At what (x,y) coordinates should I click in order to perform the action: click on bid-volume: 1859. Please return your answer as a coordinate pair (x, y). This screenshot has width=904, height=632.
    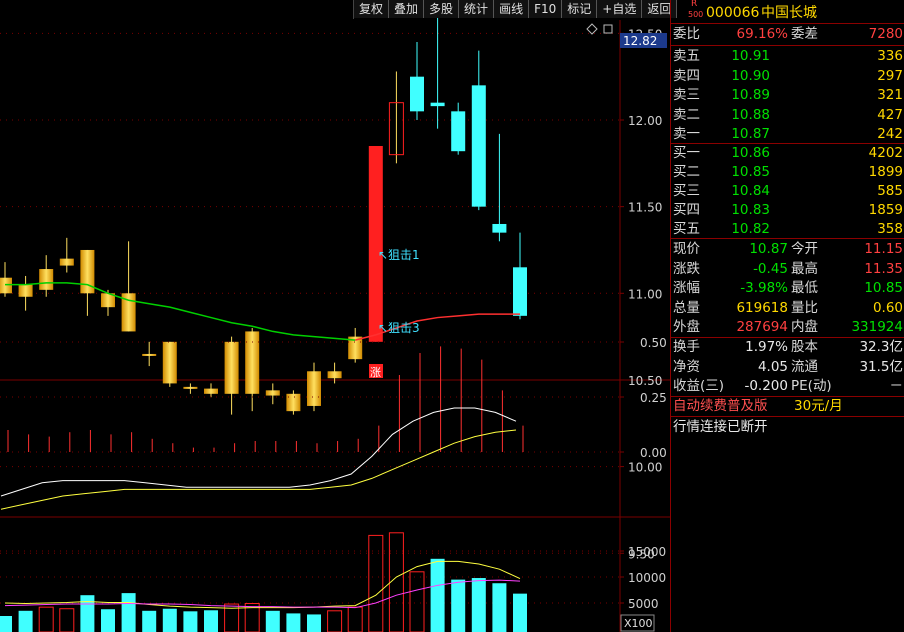
    Looking at the image, I should click on (885, 210).